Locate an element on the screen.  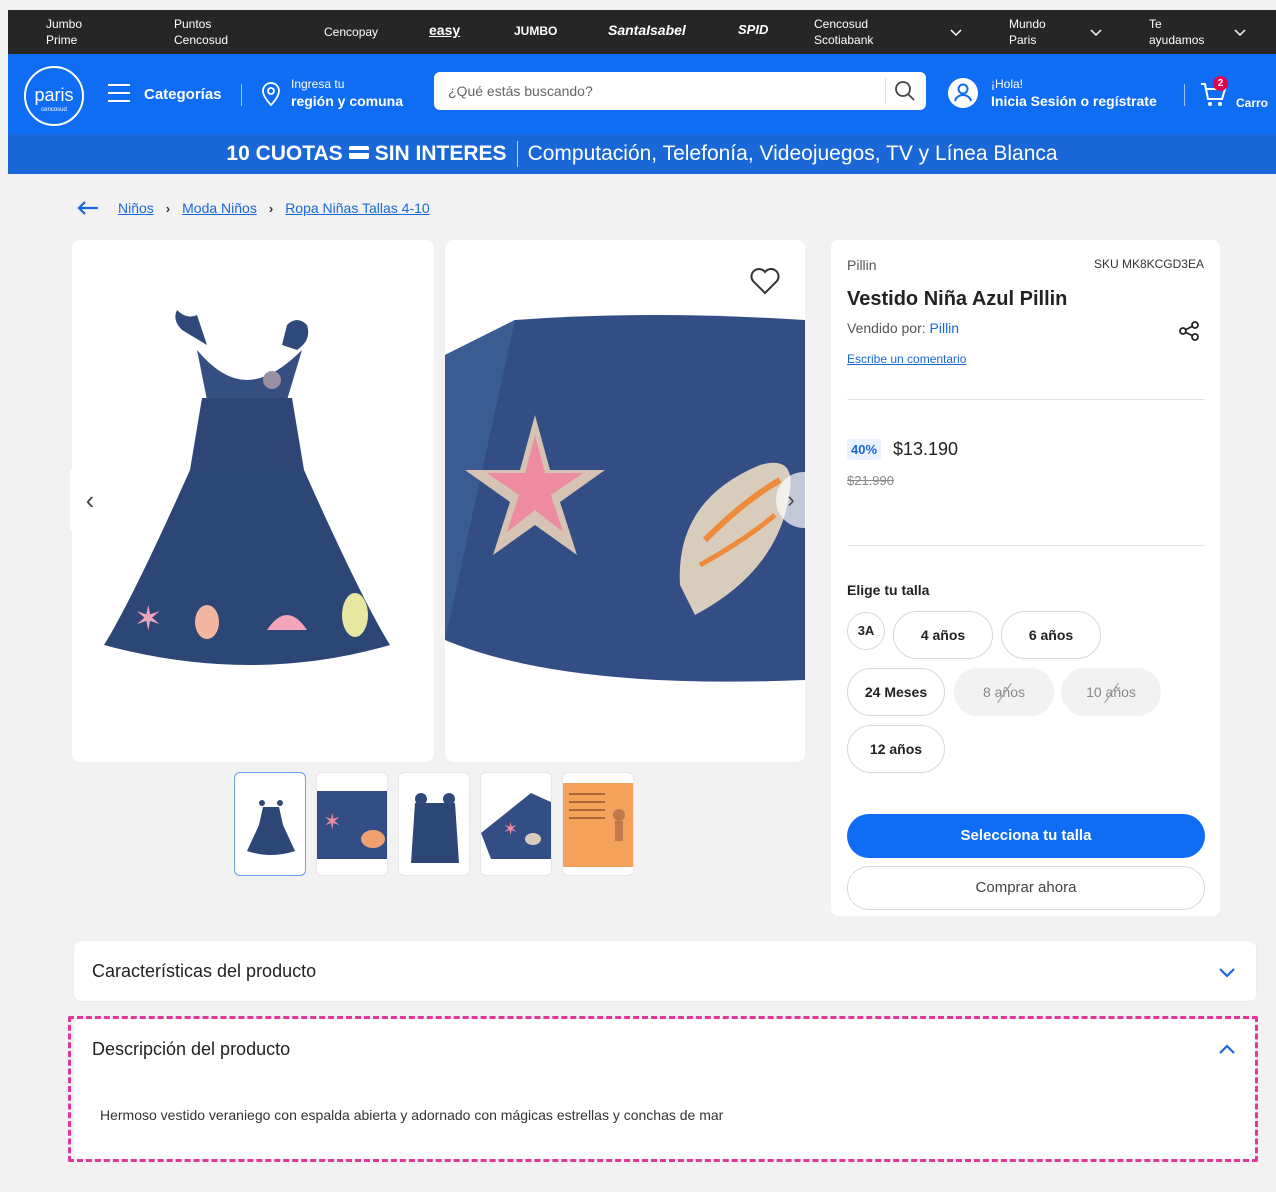
discount-badge: 40% is located at coordinates (864, 449).